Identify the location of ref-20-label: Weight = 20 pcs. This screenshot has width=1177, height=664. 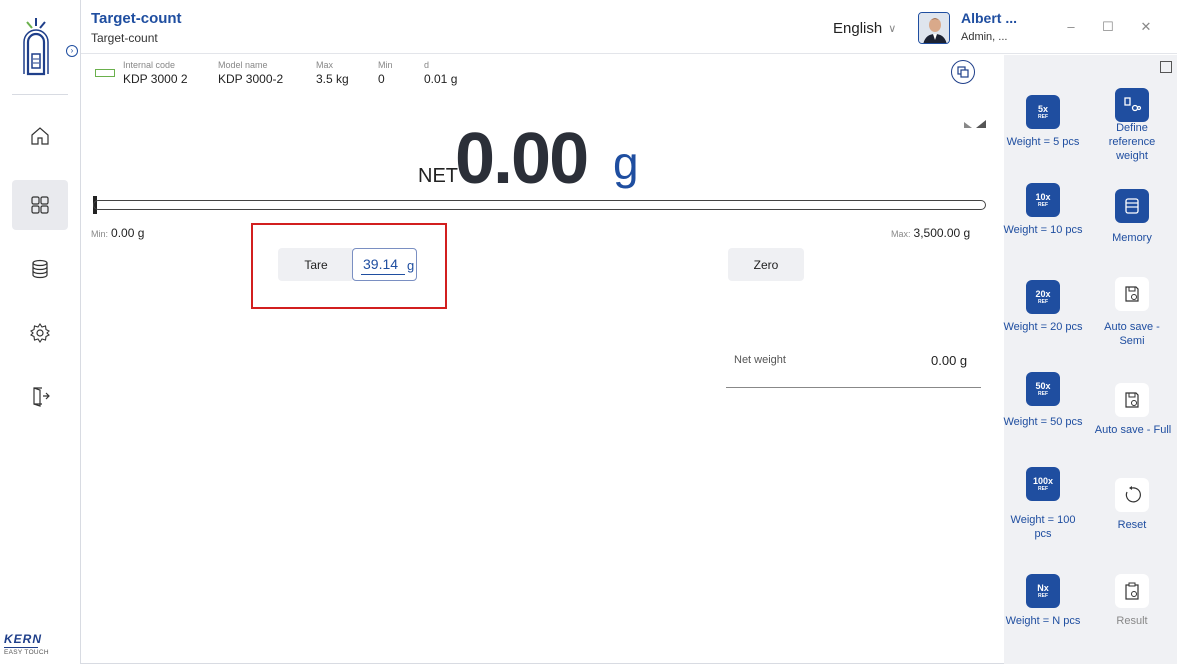
(1043, 327).